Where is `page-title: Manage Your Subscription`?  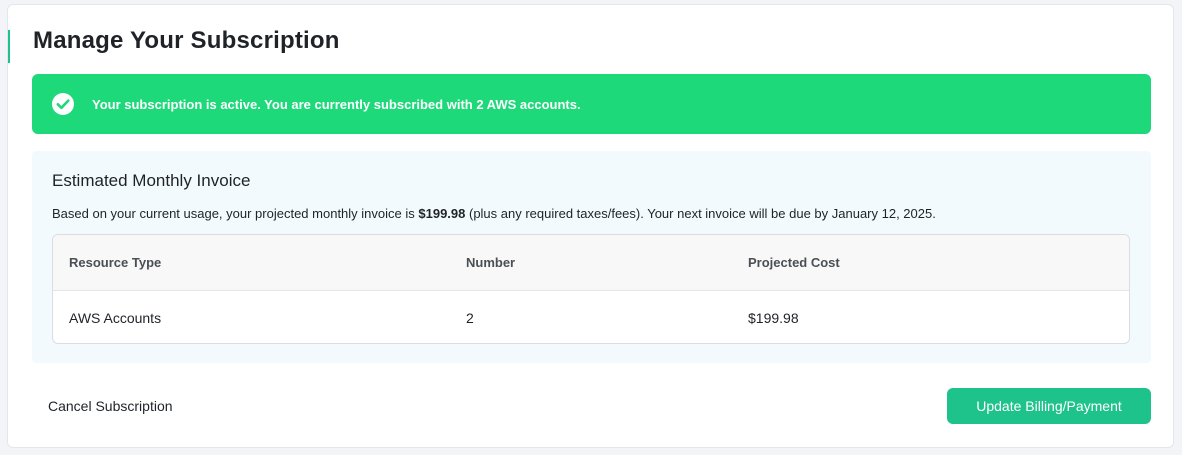 page-title: Manage Your Subscription is located at coordinates (186, 40).